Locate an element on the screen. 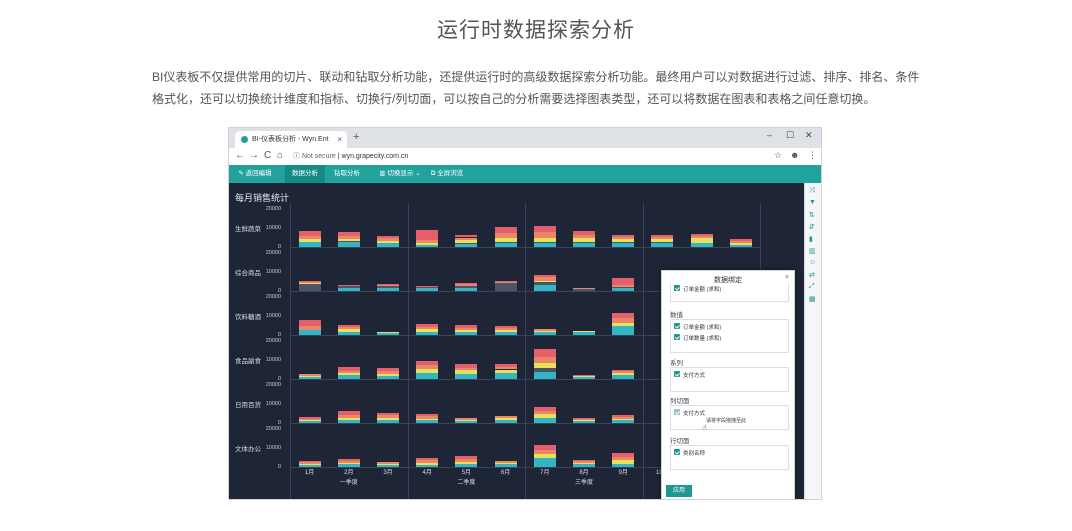 Image resolution: width=1072 pixels, height=531 pixels. dialog-field-list: 支付方式 is located at coordinates (729, 379).